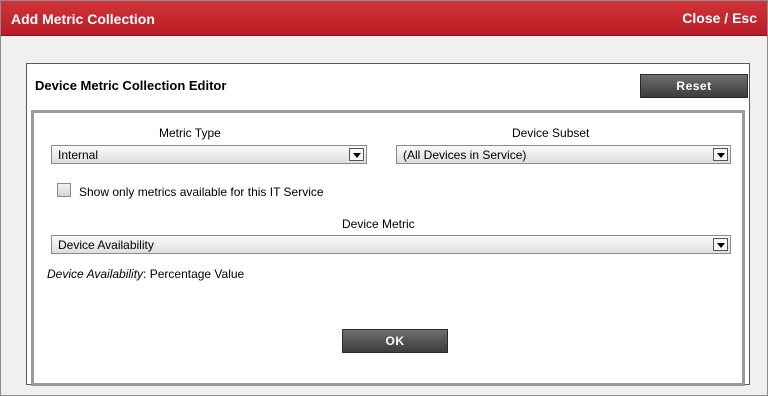 The width and height of the screenshot is (768, 396). What do you see at coordinates (384, 18) in the screenshot?
I see `dialog-titlebar: Add Metric Collection Close / Esc` at bounding box center [384, 18].